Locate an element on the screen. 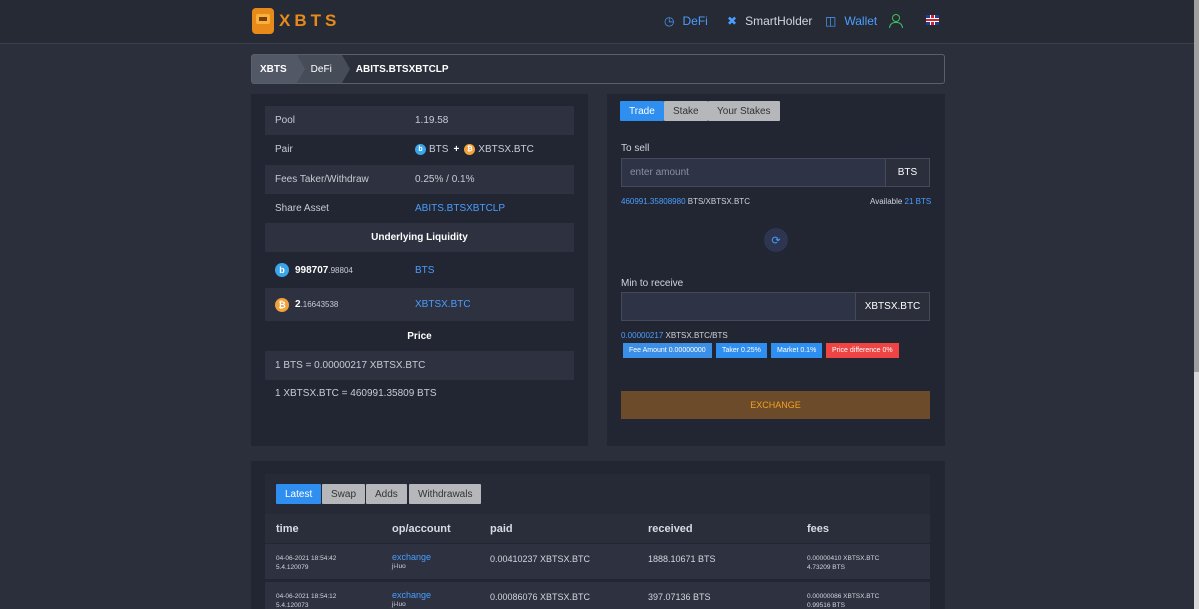 Image resolution: width=1199 pixels, height=609 pixels. tab-withdrawals: Withdrawals is located at coordinates (445, 494).